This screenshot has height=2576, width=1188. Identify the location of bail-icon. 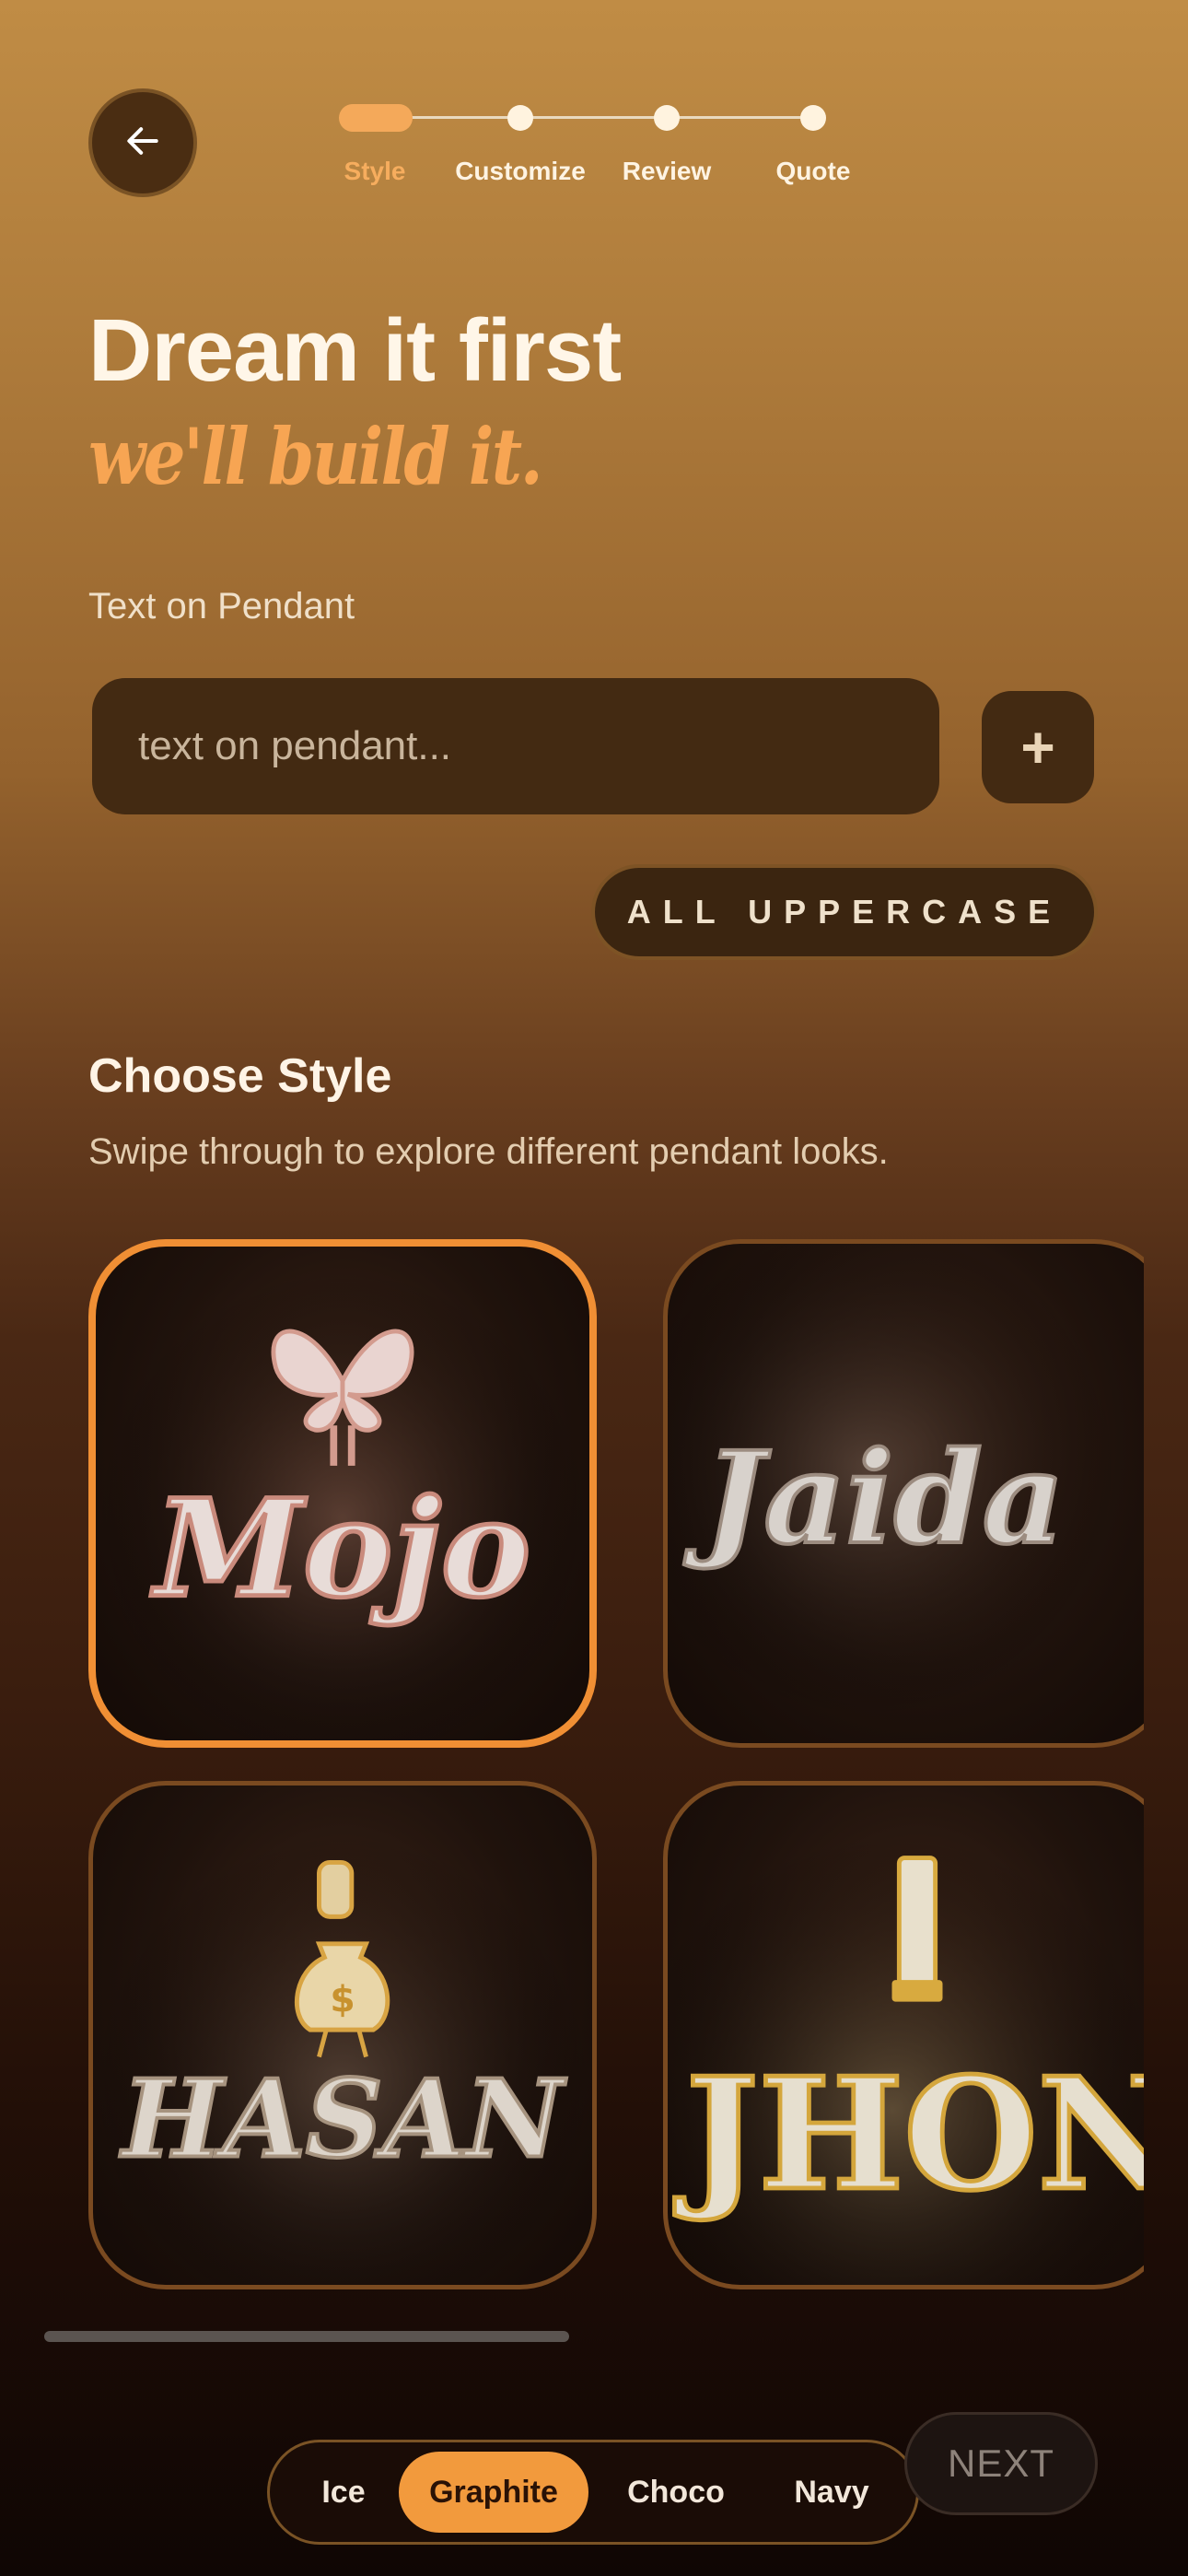
(917, 1929).